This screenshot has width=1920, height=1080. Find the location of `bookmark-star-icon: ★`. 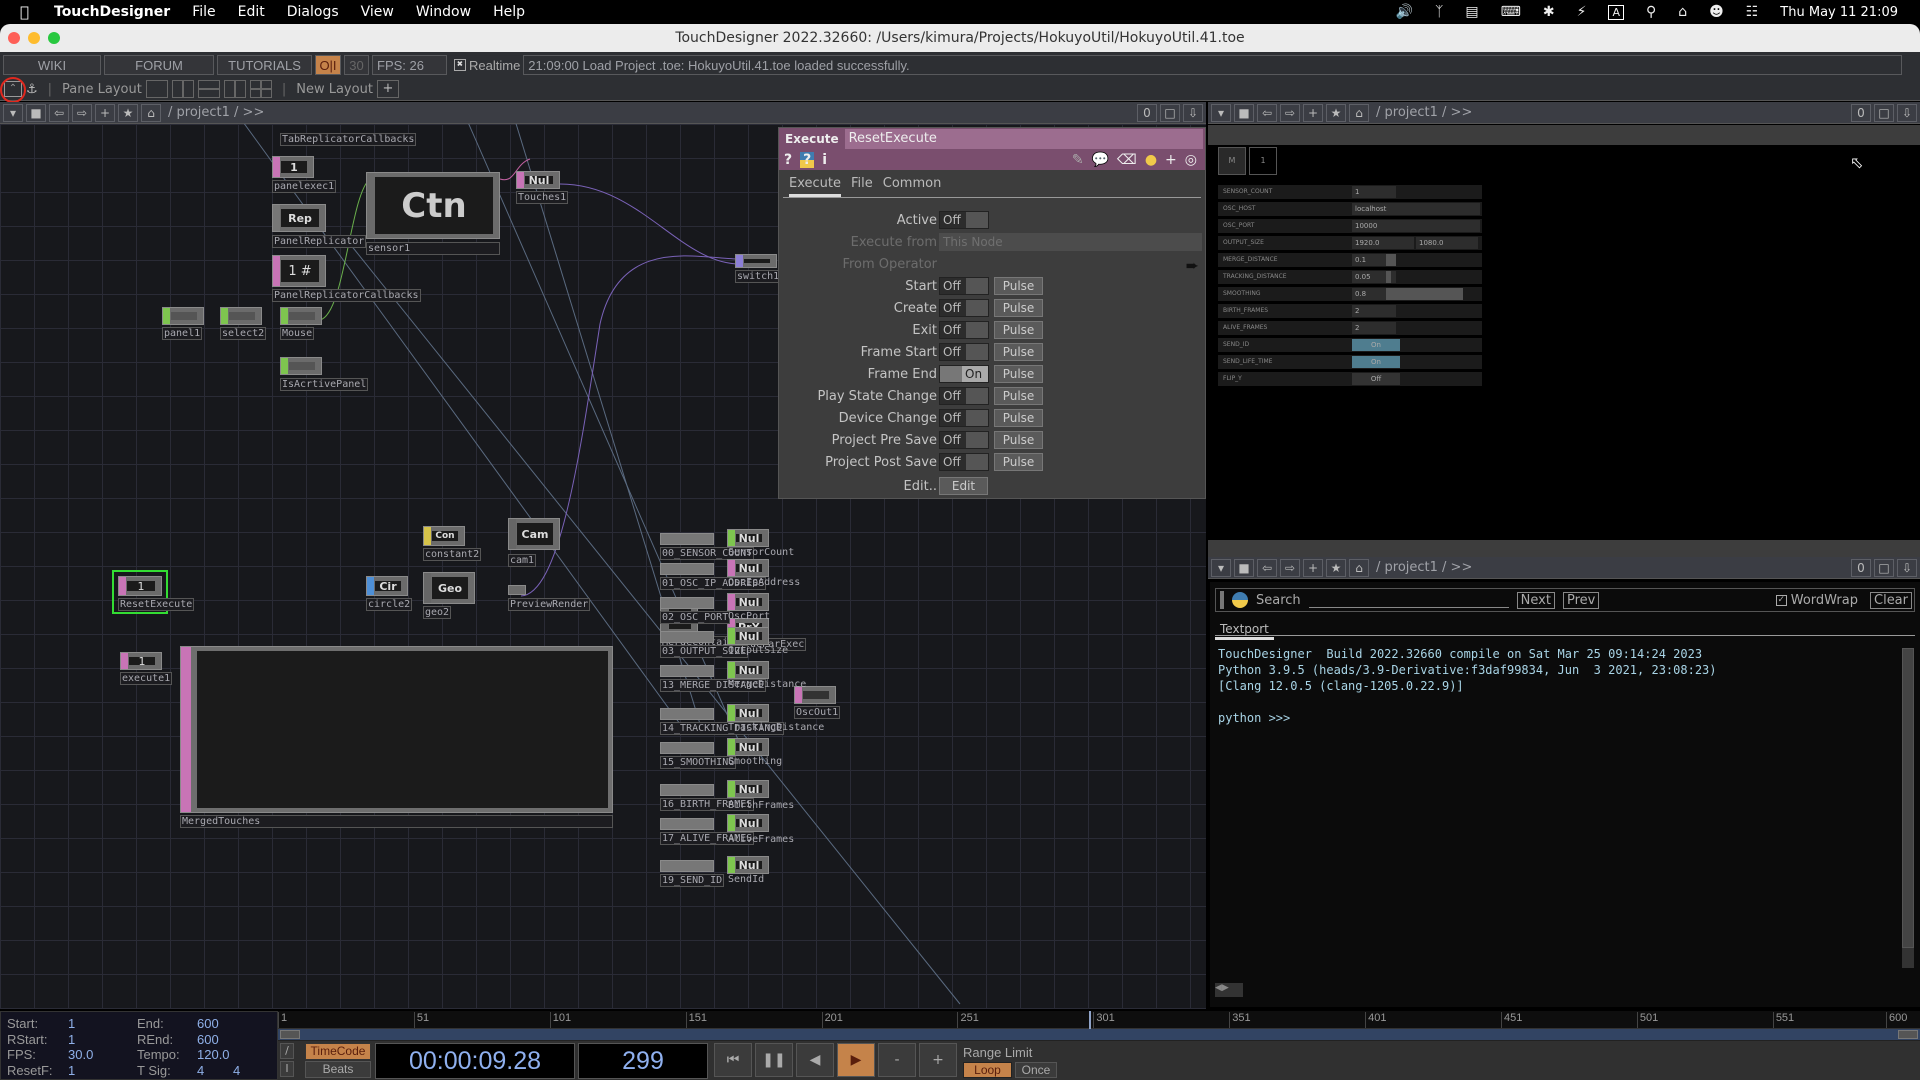

bookmark-star-icon: ★ is located at coordinates (1336, 567).